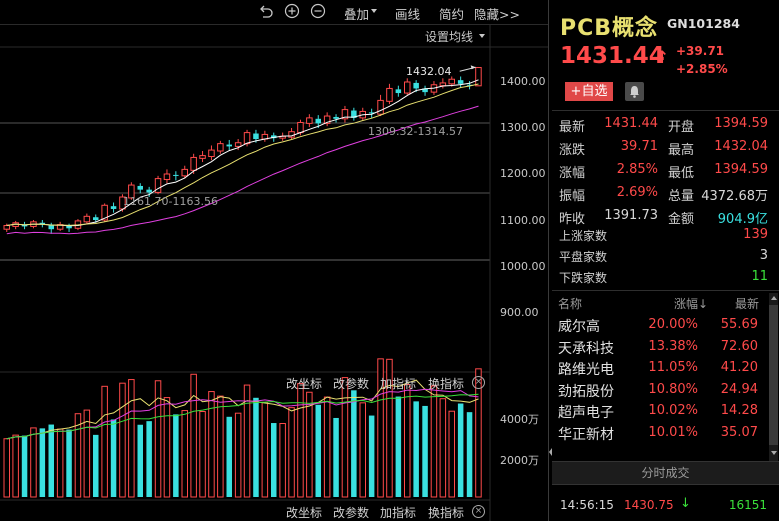 Image resolution: width=779 pixels, height=521 pixels. Describe the element at coordinates (639, 146) in the screenshot. I see `stat-value: 39.71` at that location.